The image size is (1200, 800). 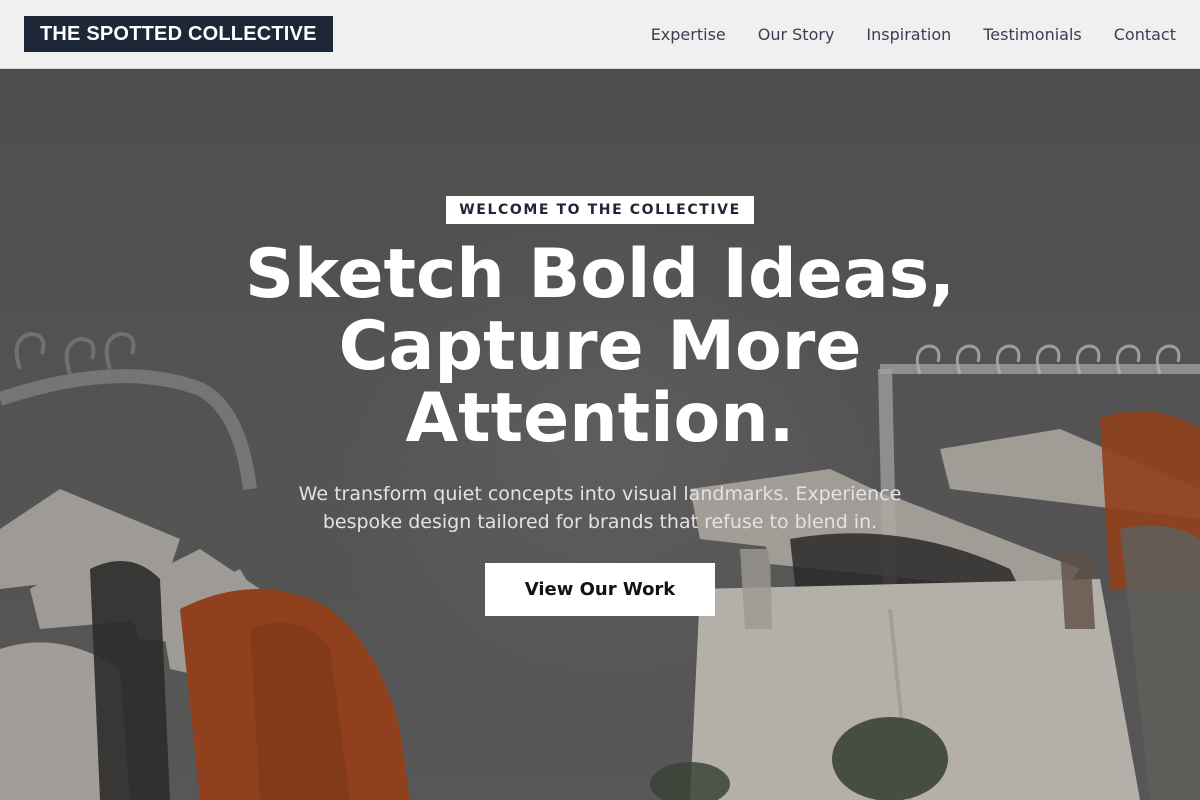 What do you see at coordinates (178, 34) in the screenshot?
I see `brand-logo: THE SPOTTED COLLECTIVE` at bounding box center [178, 34].